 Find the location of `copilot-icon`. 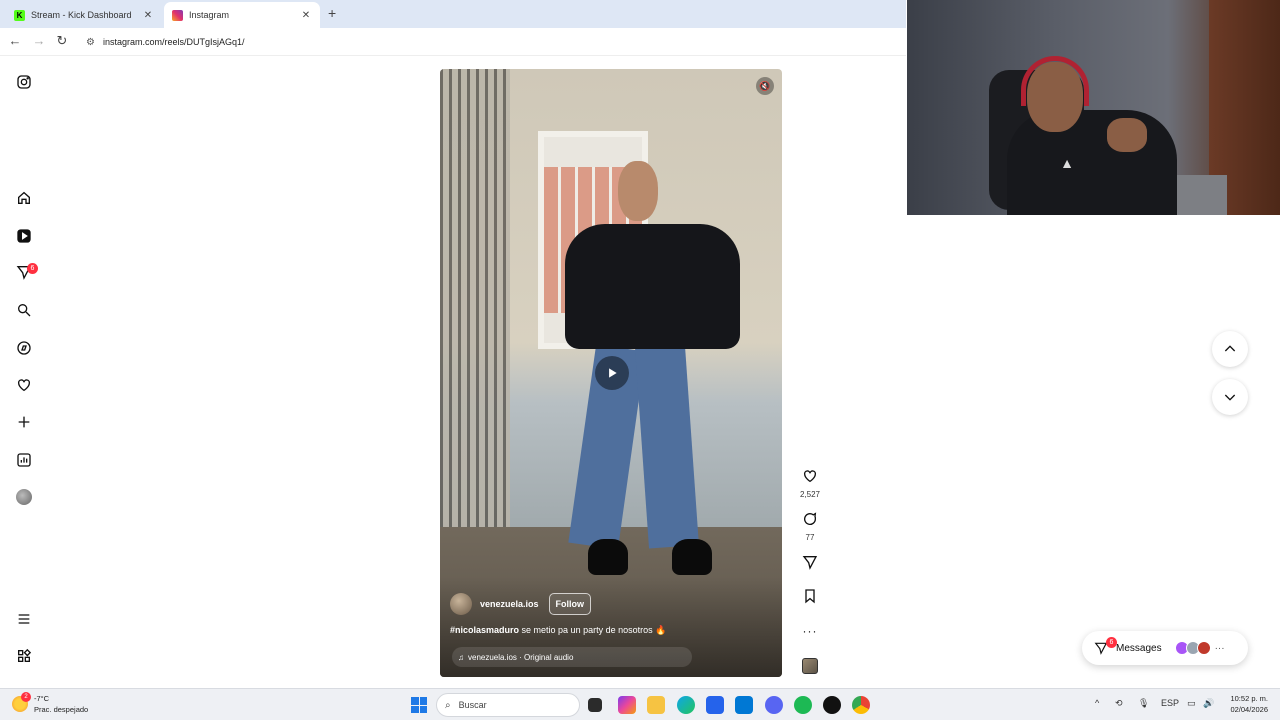

copilot-icon is located at coordinates (627, 705).